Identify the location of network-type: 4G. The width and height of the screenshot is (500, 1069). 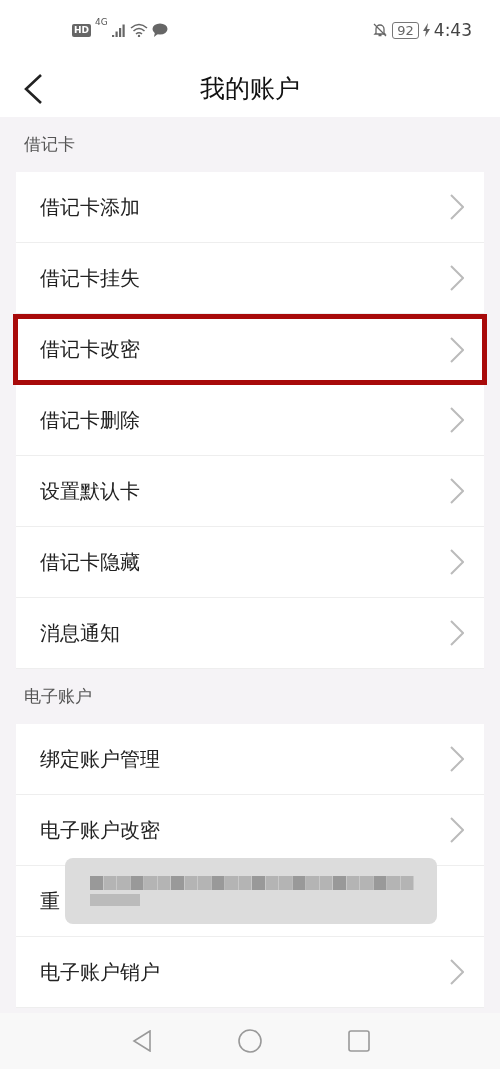
(101, 22).